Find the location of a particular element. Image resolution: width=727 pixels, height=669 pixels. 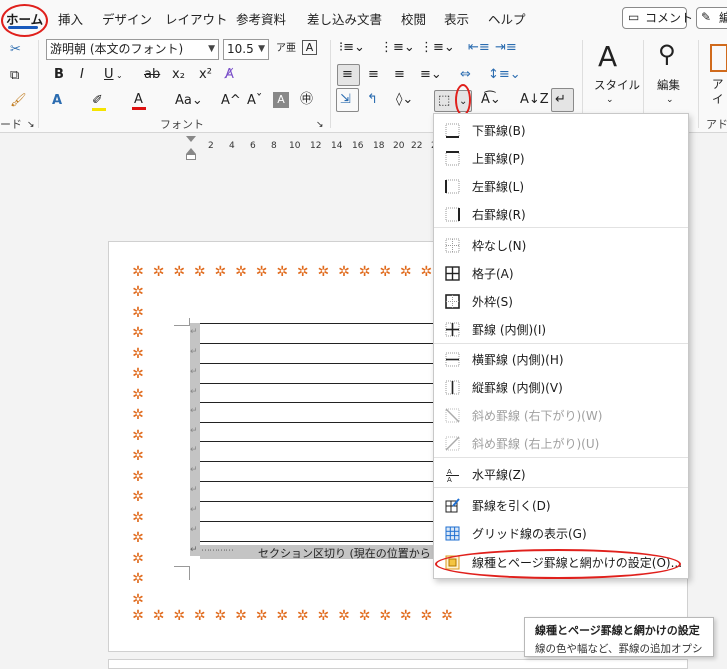

cut-icon: ✂ is located at coordinates (15, 50).